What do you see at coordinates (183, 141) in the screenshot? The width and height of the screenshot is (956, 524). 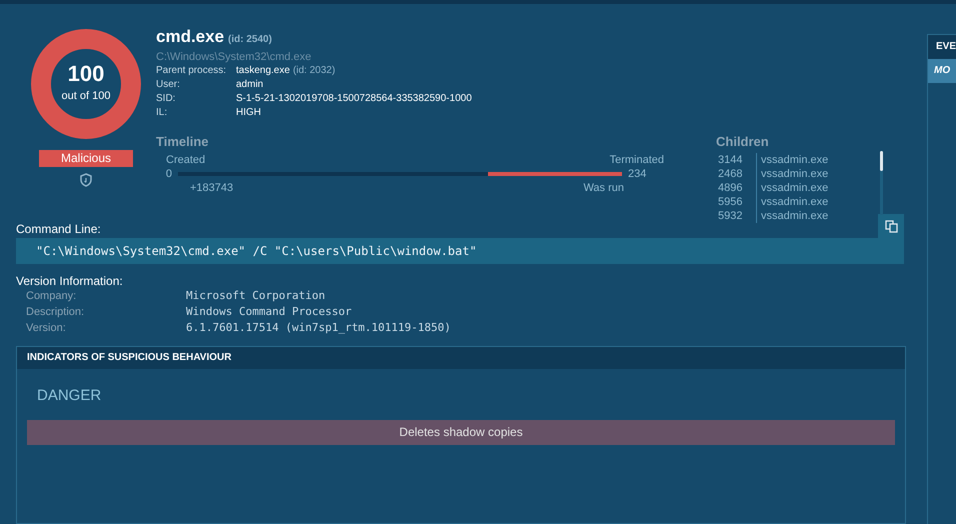 I see `timeline-title: Timeline` at bounding box center [183, 141].